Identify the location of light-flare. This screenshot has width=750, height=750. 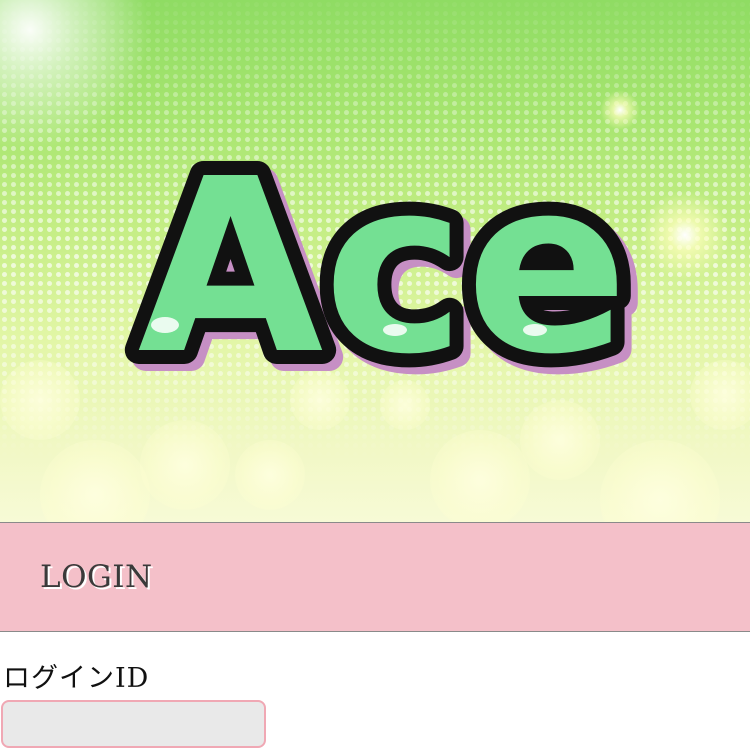
(620, 110).